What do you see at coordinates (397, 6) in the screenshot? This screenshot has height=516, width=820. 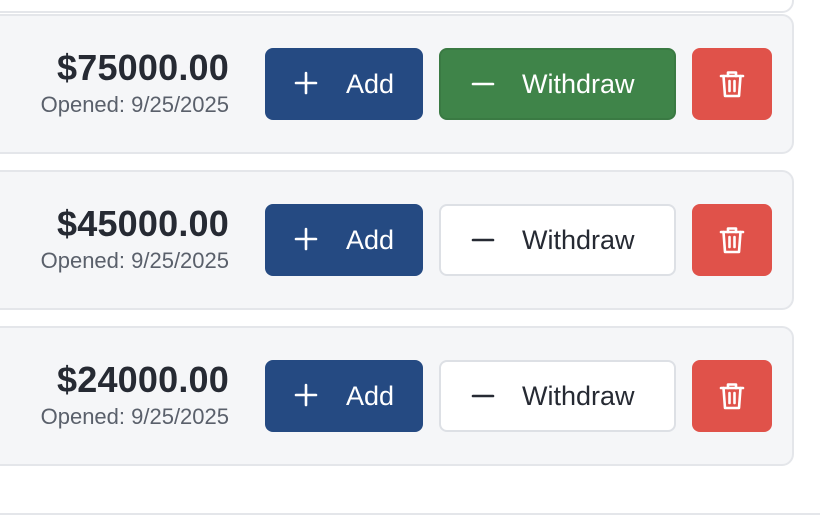 I see `account-card-partial` at bounding box center [397, 6].